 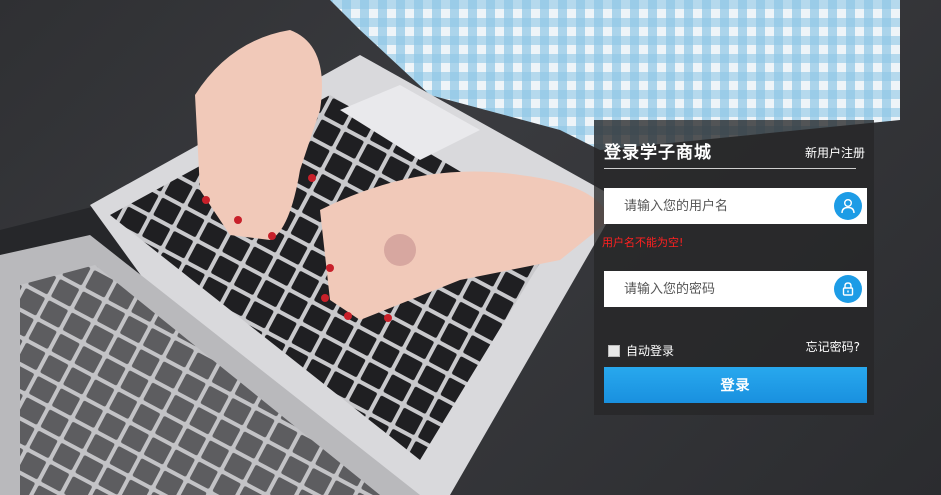 What do you see at coordinates (833, 346) in the screenshot?
I see `forgot-password-link: 忘记密码?` at bounding box center [833, 346].